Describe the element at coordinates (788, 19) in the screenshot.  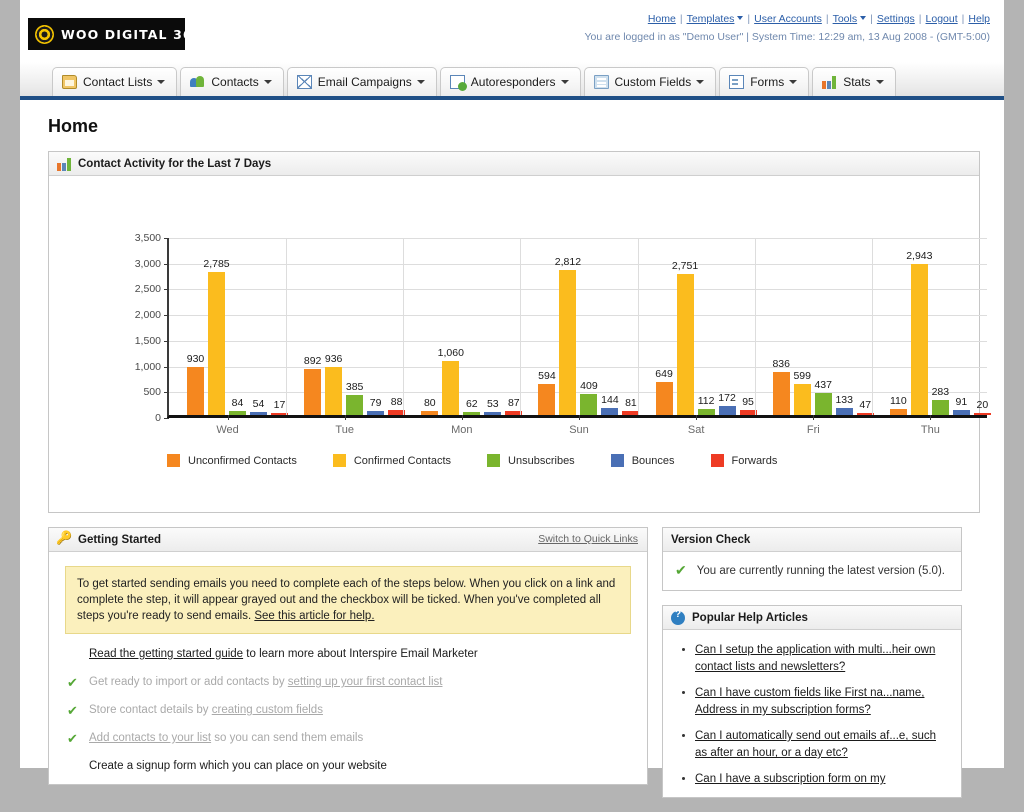
I see `top-link-user-accounts: User Accounts` at that location.